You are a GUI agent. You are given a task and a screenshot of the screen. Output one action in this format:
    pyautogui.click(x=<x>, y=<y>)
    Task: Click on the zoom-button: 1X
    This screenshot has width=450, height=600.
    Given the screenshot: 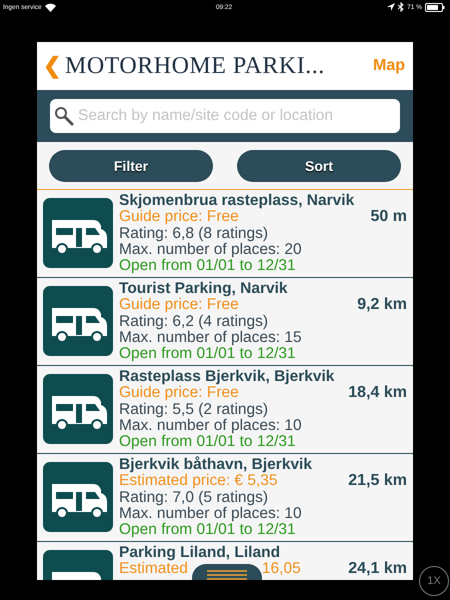 What is the action you would take?
    pyautogui.click(x=434, y=581)
    